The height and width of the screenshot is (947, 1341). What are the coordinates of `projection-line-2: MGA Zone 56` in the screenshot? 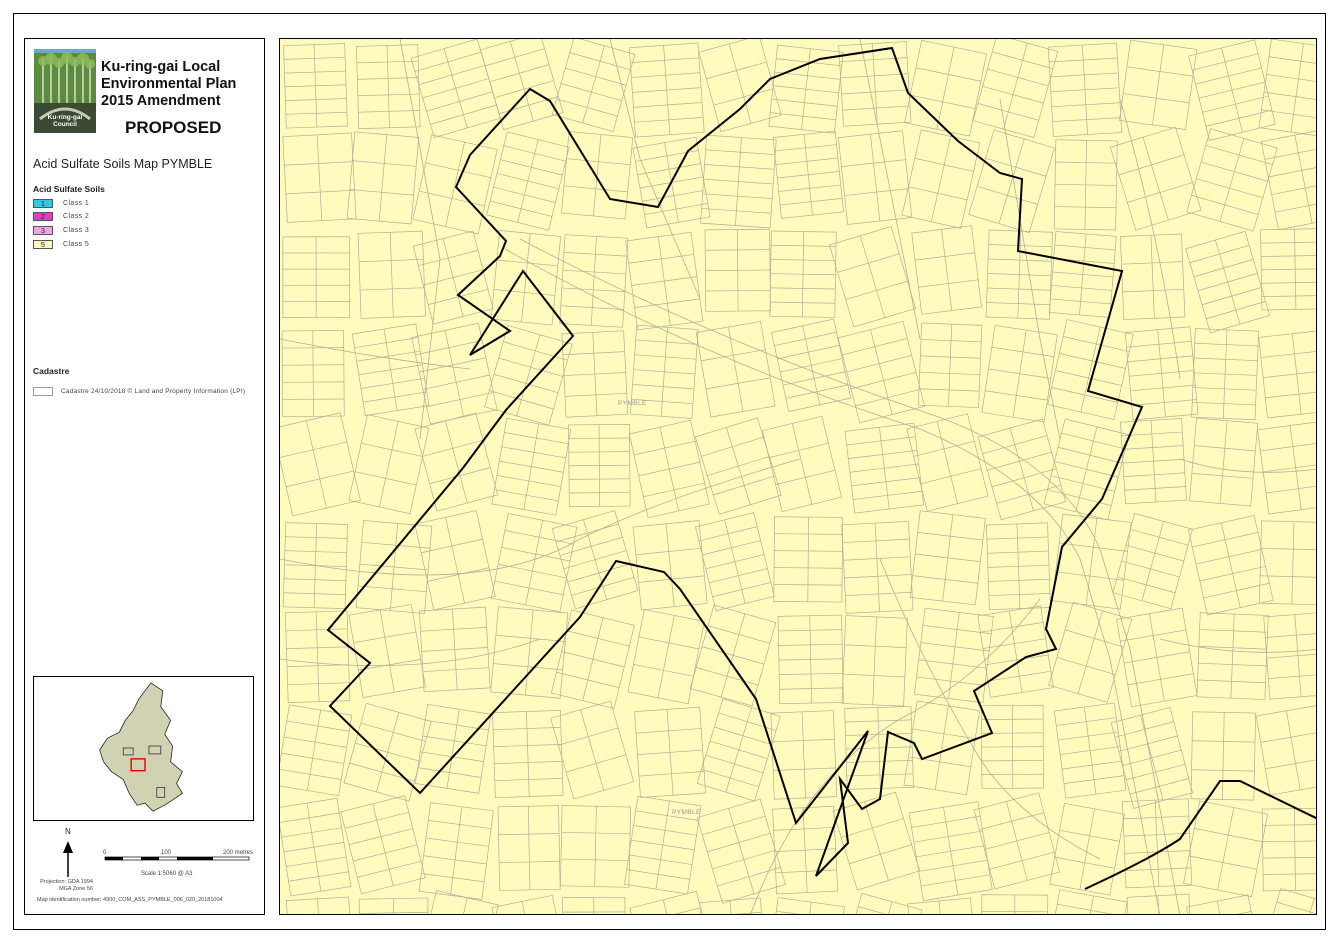 It's located at (76, 889).